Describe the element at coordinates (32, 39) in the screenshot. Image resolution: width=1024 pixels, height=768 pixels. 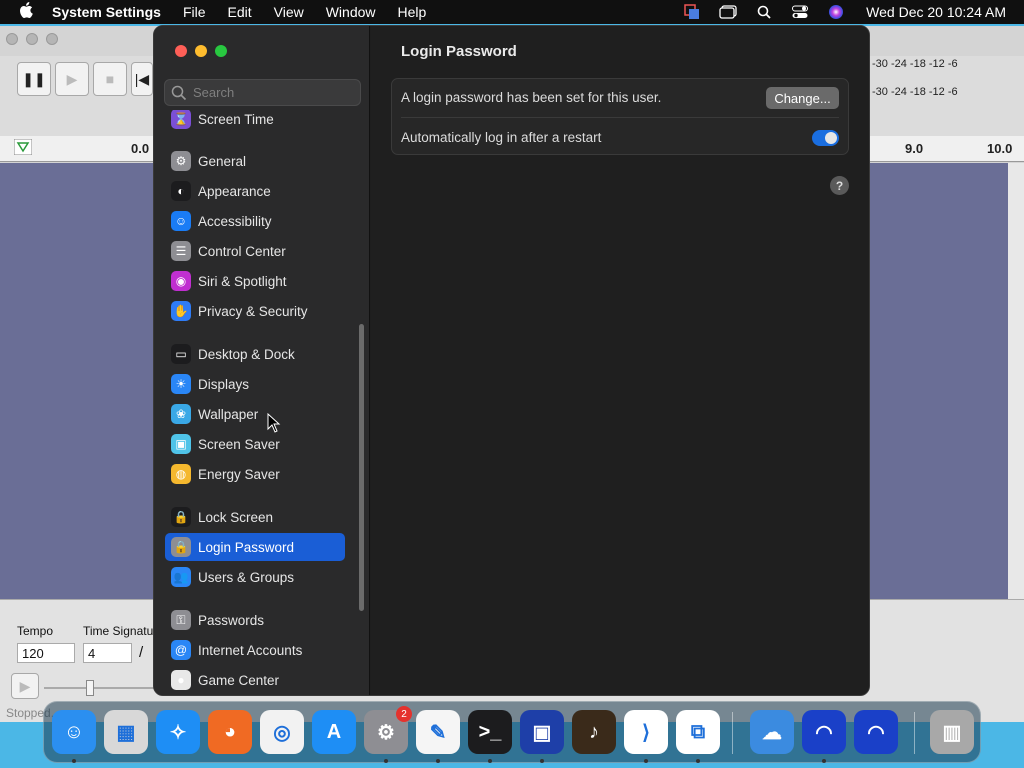
I see `background-window-controls` at that location.